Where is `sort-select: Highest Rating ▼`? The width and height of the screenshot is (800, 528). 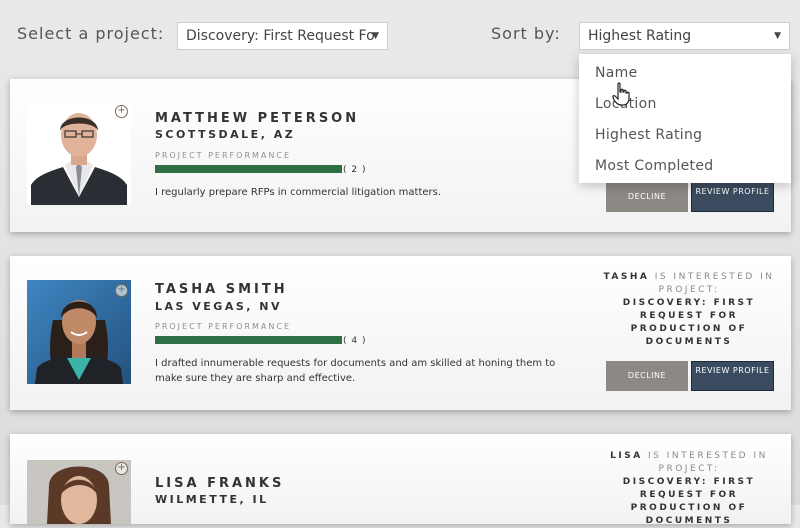
sort-select: Highest Rating ▼ is located at coordinates (684, 36).